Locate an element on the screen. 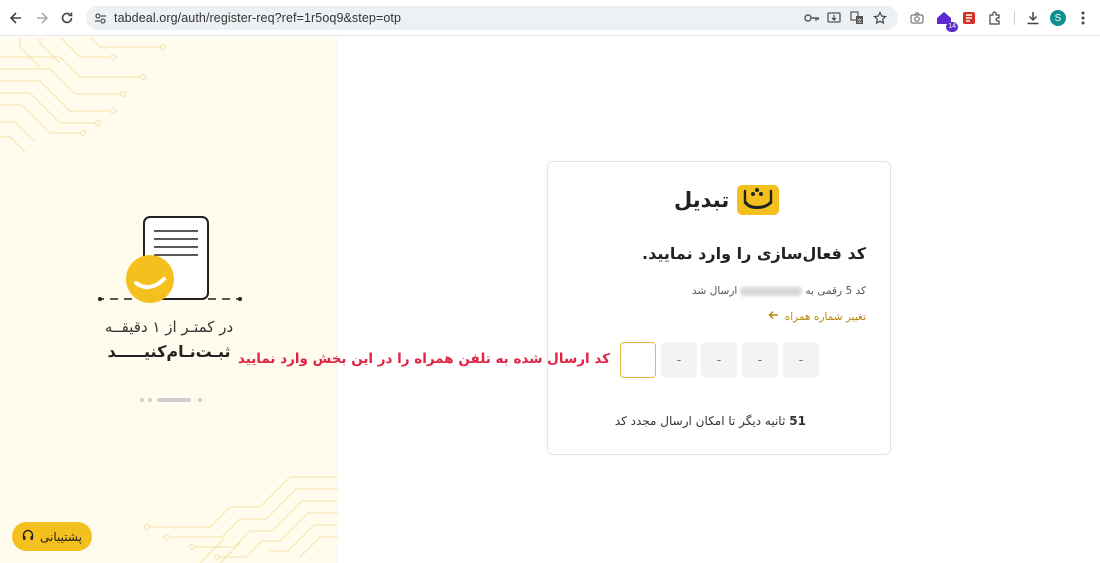 Image resolution: width=1100 pixels, height=563 pixels. logo-mark-icon is located at coordinates (758, 200).